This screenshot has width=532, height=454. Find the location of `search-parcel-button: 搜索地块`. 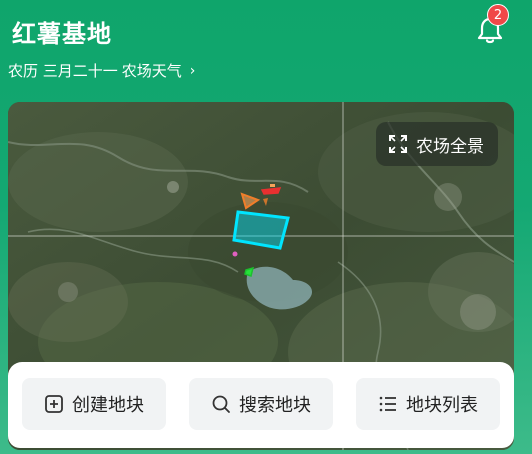

search-parcel-button: 搜索地块 is located at coordinates (261, 404).